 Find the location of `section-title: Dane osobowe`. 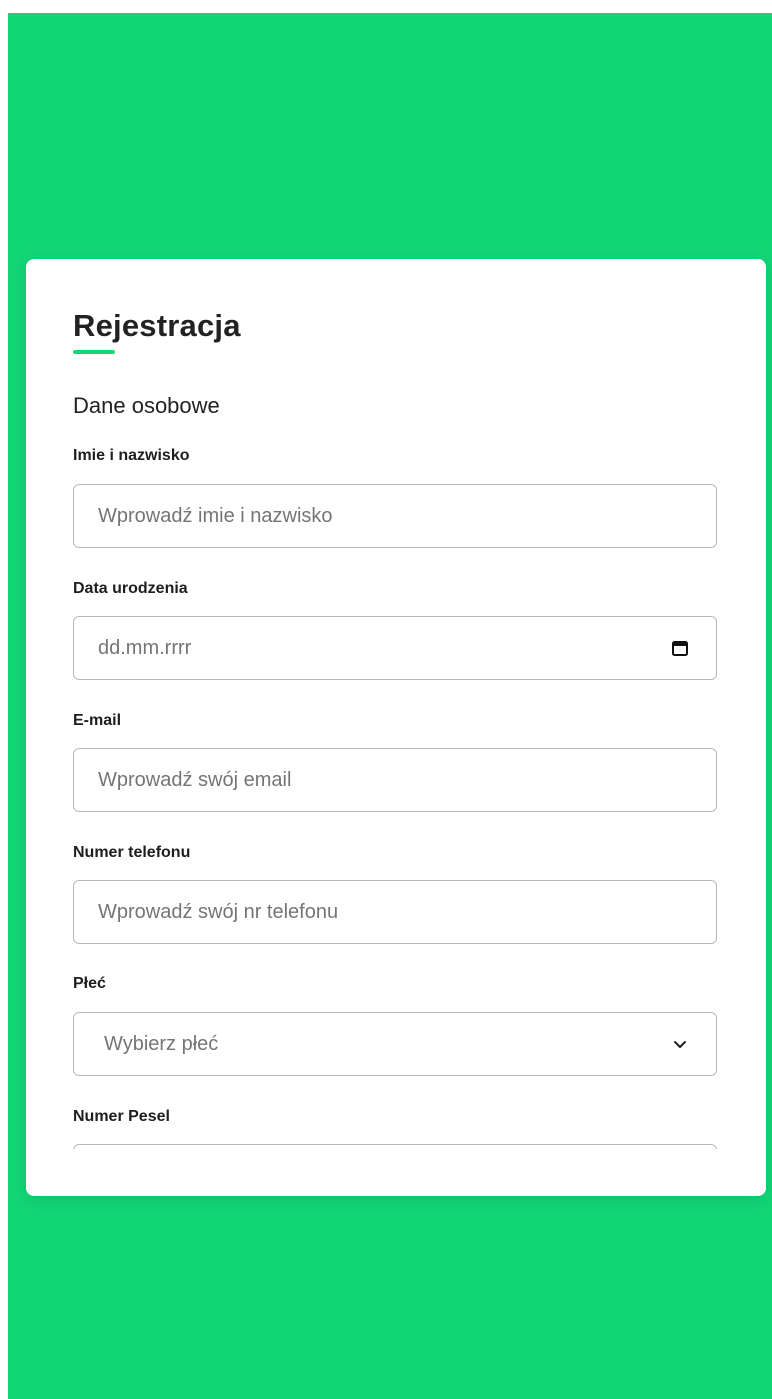

section-title: Dane osobowe is located at coordinates (146, 405).